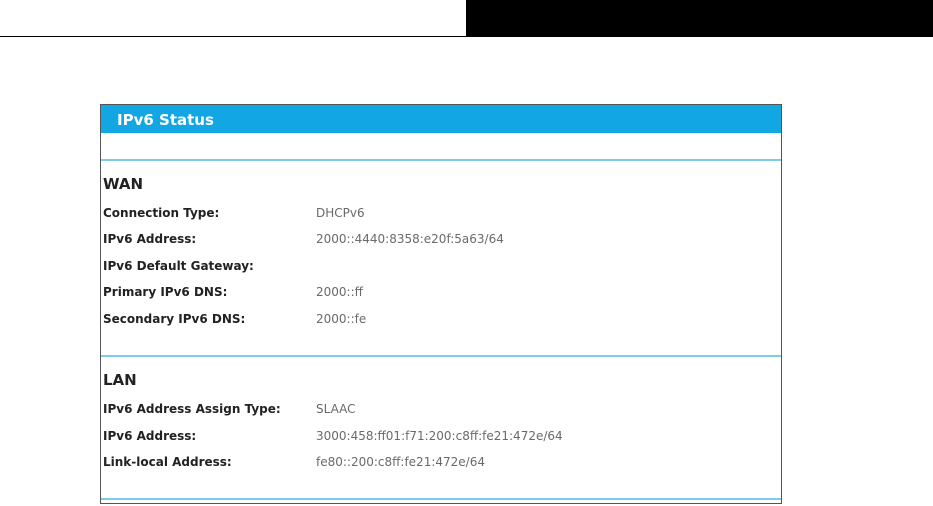 This screenshot has height=506, width=933. Describe the element at coordinates (167, 462) in the screenshot. I see `lan-link-local-label: Link-local Address:` at that location.